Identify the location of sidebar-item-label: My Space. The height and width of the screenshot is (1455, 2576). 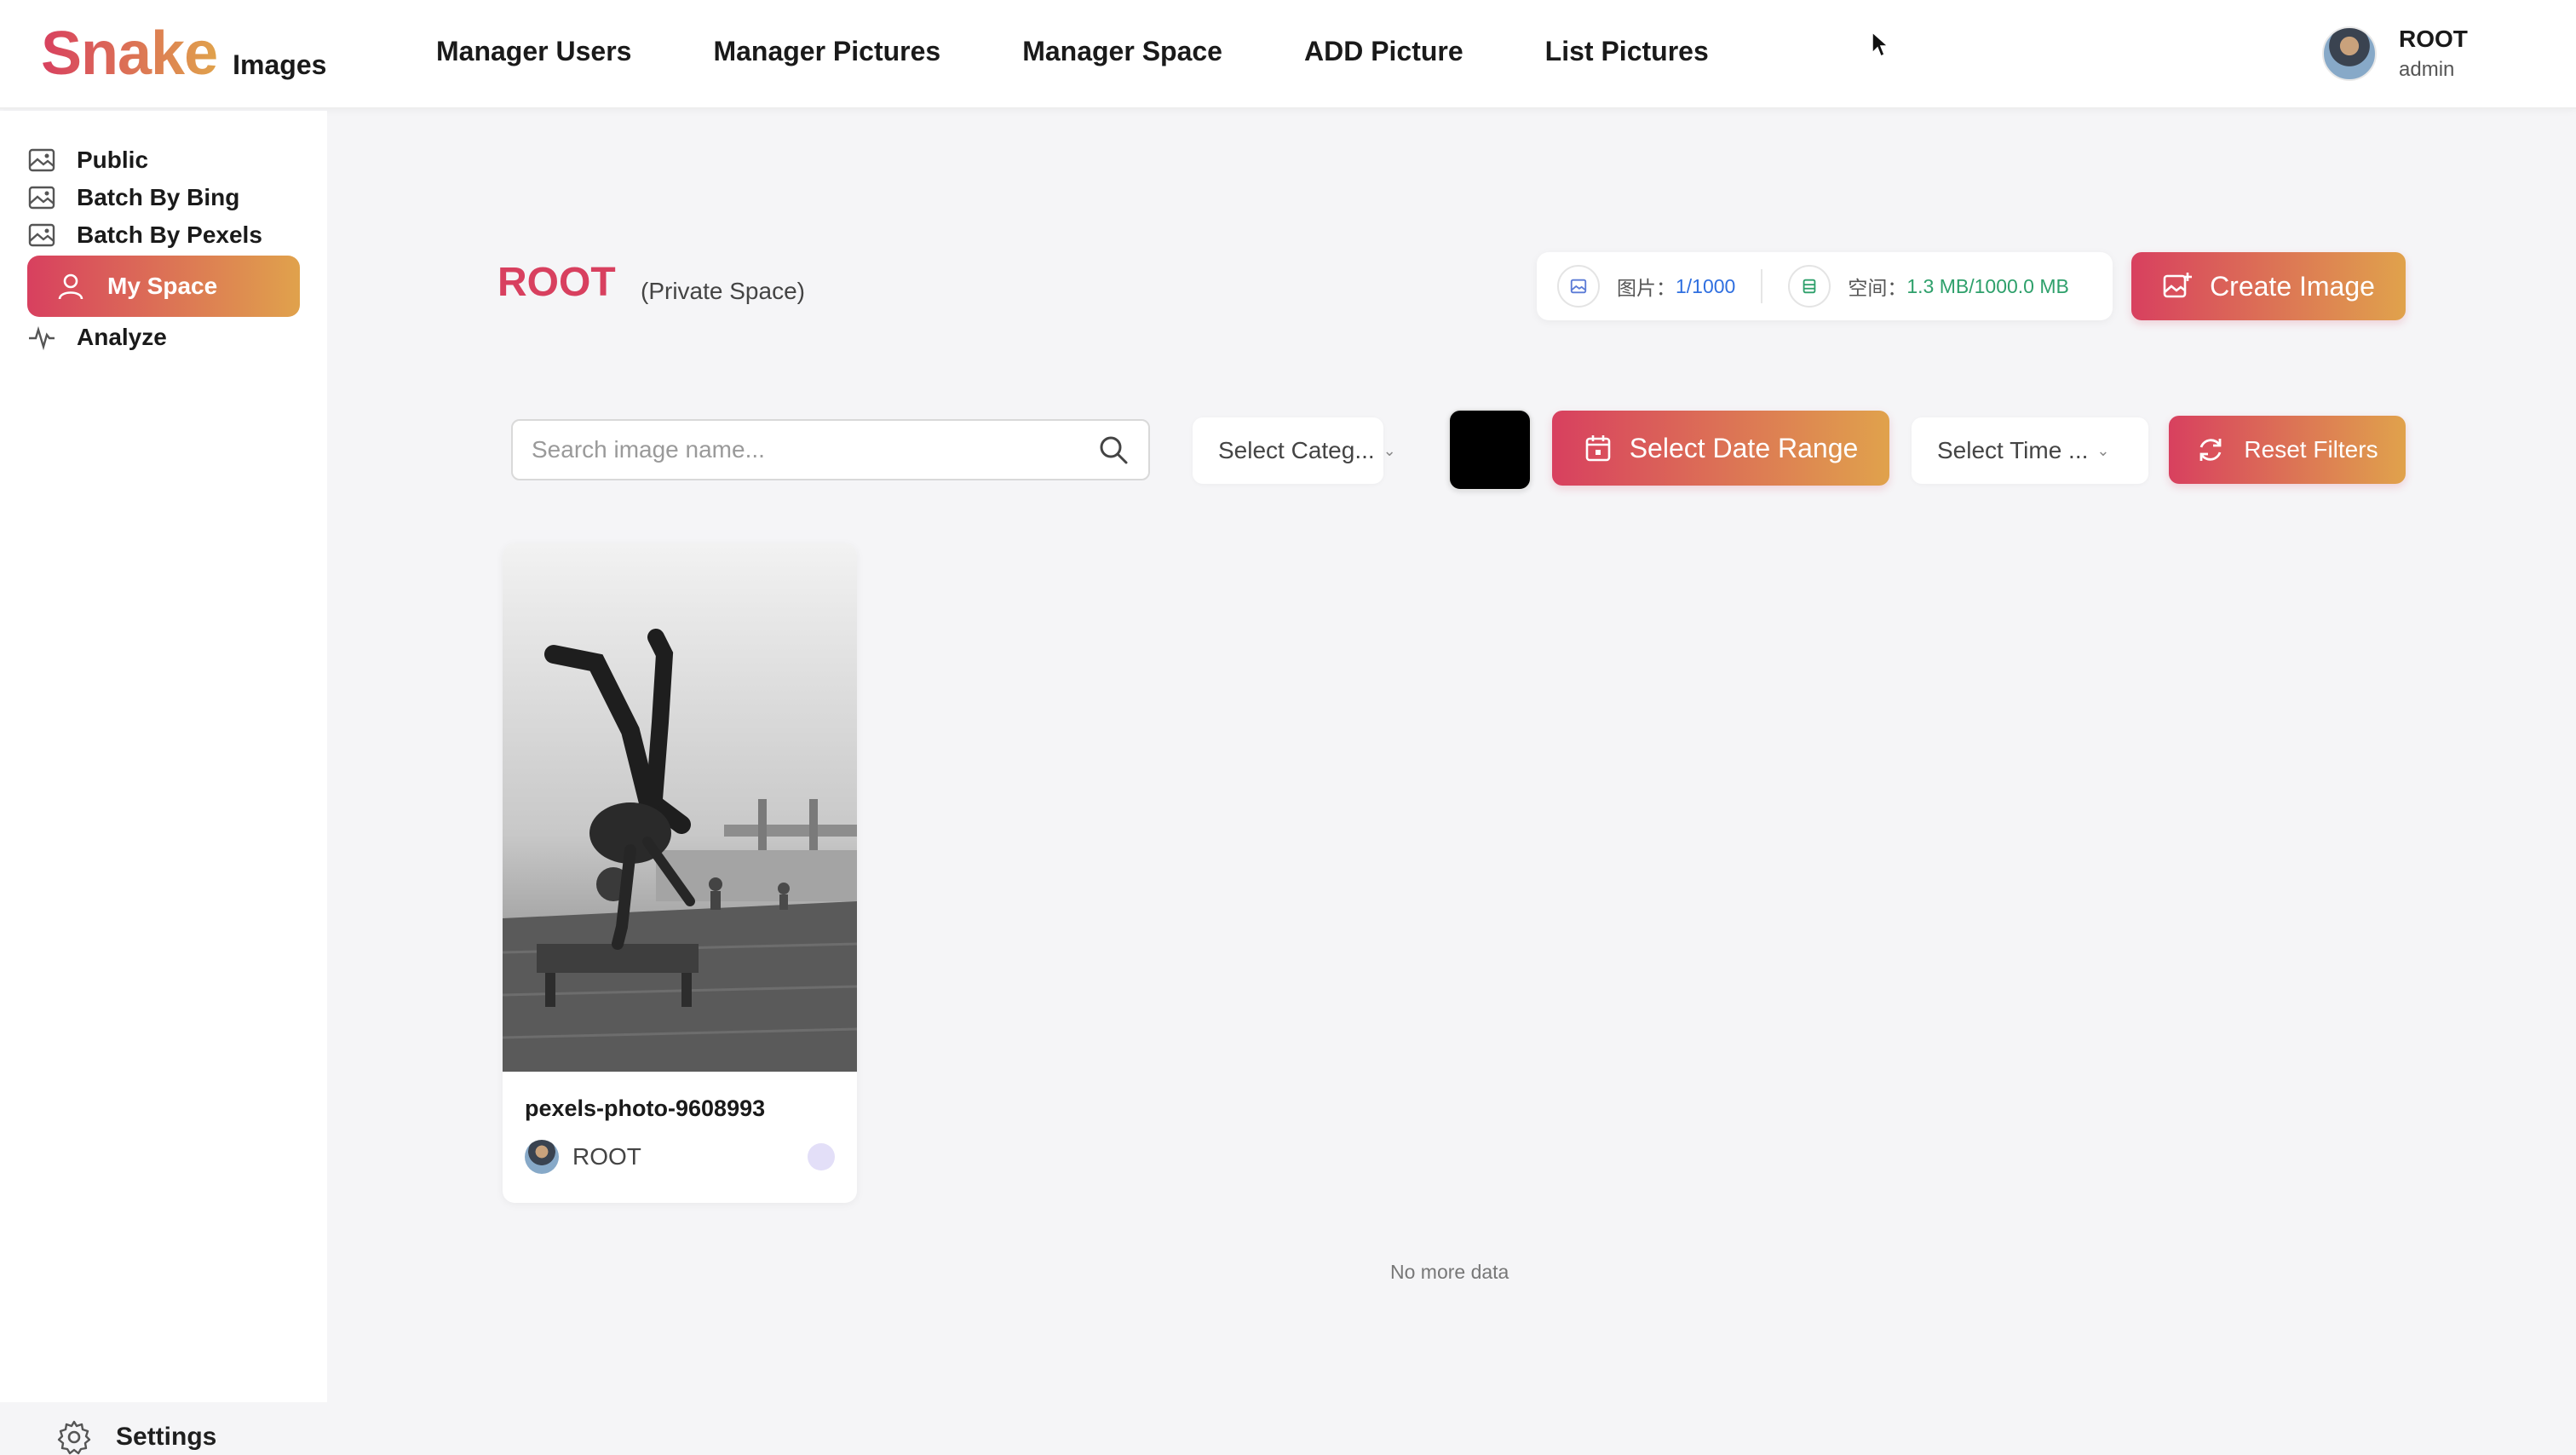
(162, 286).